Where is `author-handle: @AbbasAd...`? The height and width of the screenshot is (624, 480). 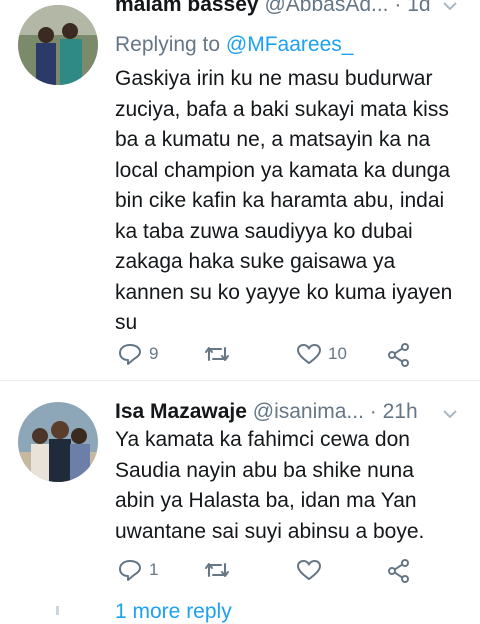
author-handle: @AbbasAd... is located at coordinates (326, 8).